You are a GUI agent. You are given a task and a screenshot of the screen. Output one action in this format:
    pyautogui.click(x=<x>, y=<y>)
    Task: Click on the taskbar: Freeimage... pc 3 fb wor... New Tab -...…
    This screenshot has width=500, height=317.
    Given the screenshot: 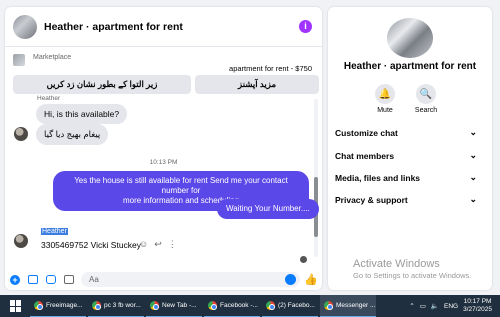 What is the action you would take?
    pyautogui.click(x=250, y=306)
    